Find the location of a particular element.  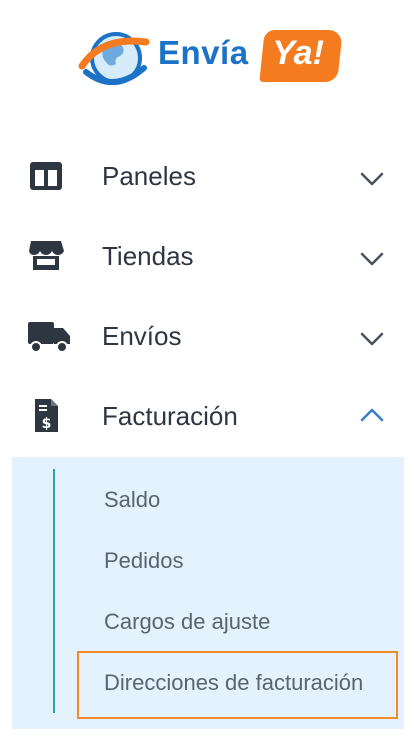

sidebar-item-label: Envíos is located at coordinates (142, 336).